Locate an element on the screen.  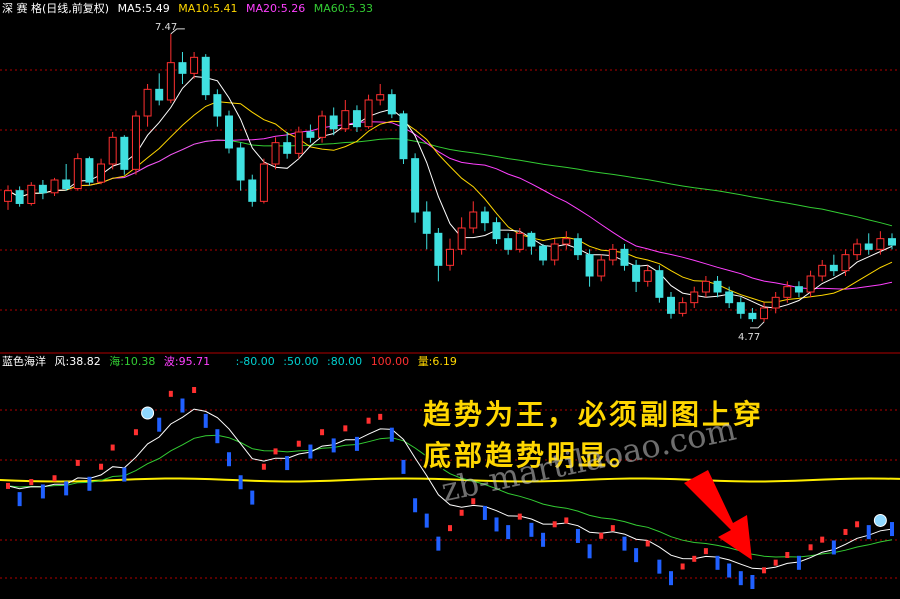
stock-title: 深 赛 格(日线,前复权) is located at coordinates (56, 8).